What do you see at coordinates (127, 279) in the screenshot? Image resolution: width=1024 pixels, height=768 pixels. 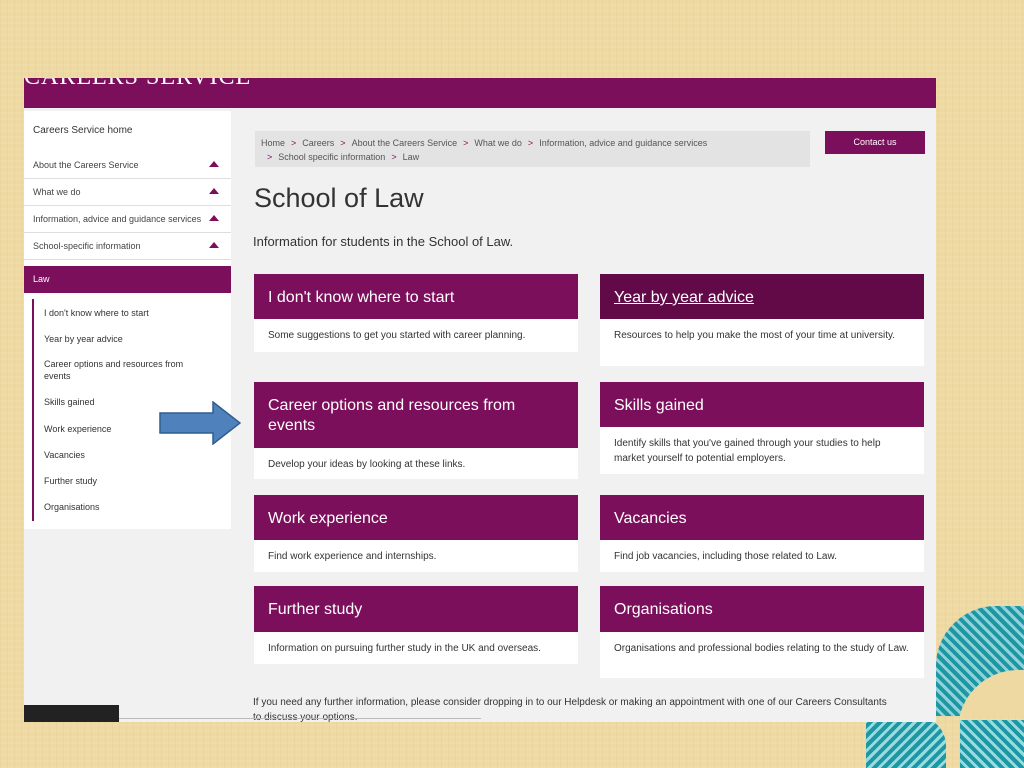 I see `sidebar-item-law: Law` at bounding box center [127, 279].